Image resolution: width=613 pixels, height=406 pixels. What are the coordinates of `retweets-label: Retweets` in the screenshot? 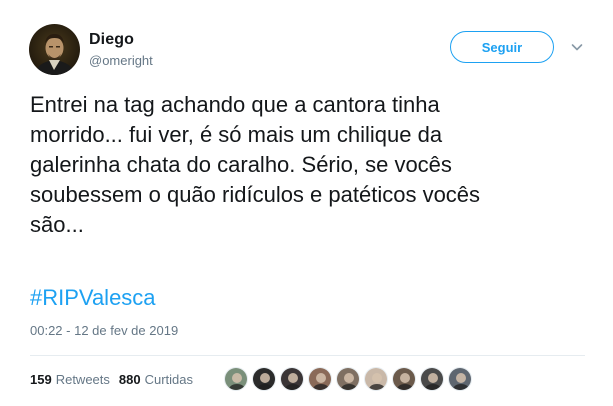 It's located at (82, 379).